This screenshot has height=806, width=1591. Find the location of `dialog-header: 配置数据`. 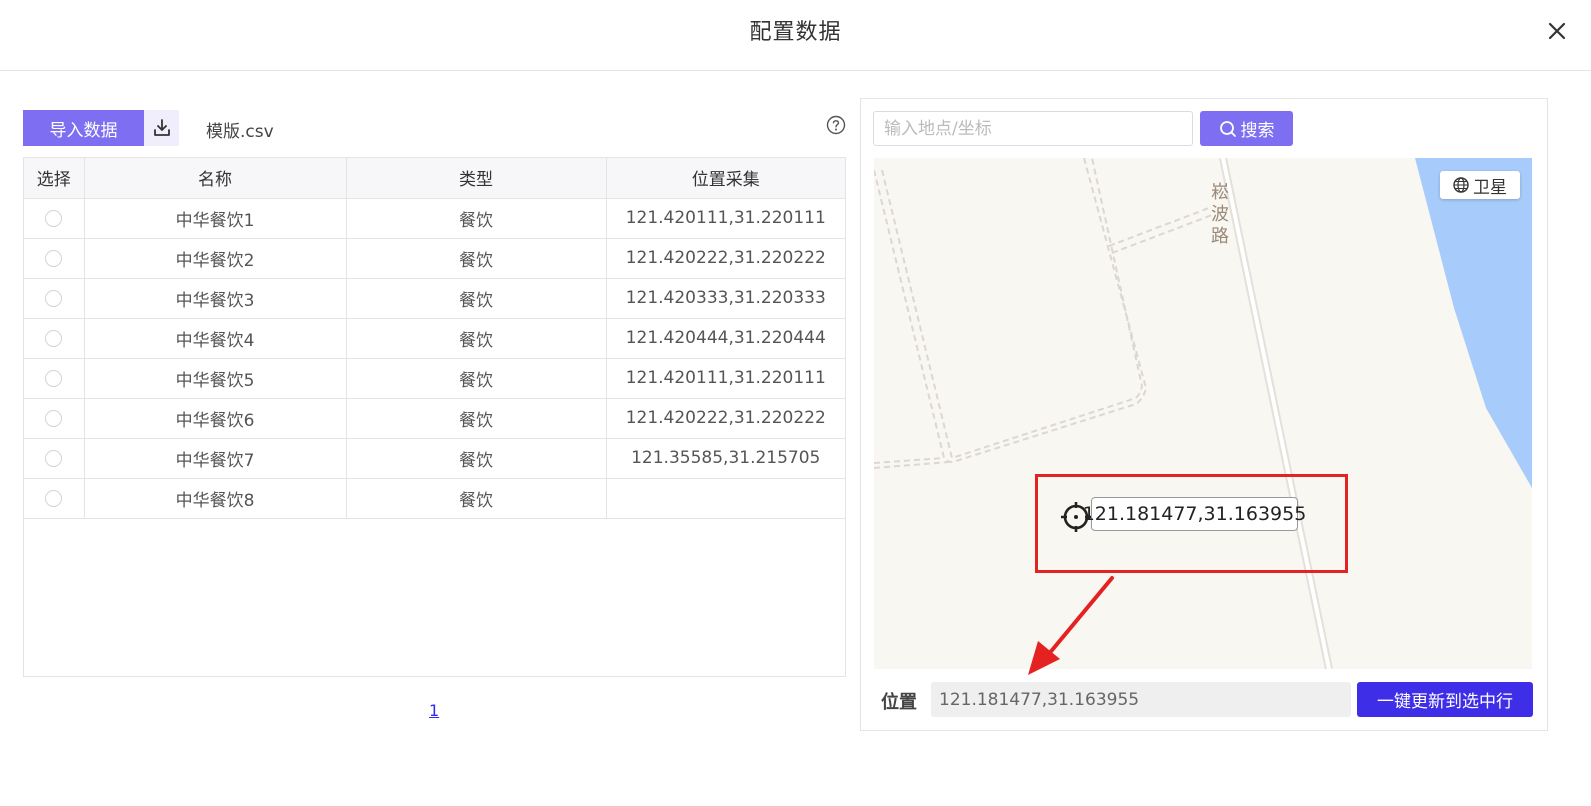

dialog-header: 配置数据 is located at coordinates (795, 35).